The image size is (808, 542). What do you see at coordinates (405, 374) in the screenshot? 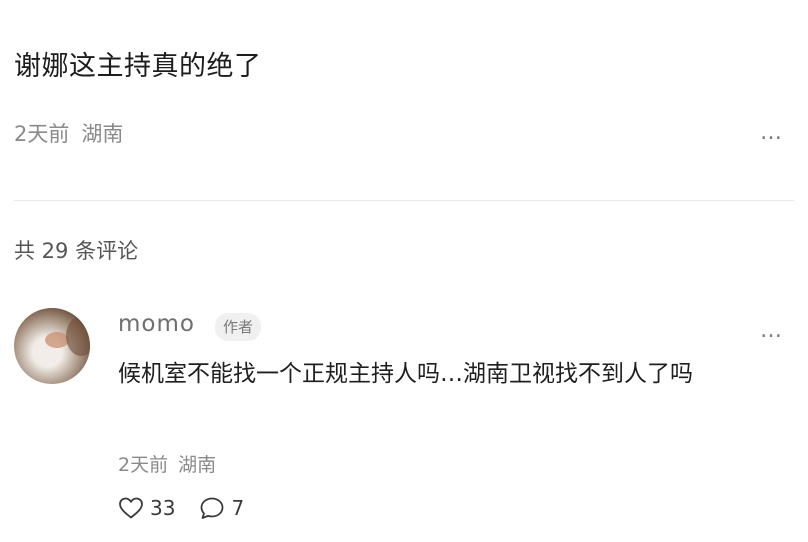
I see `comment-text: 候机室不能找一个正规主持人吗…湖南卫视找不到人了吗` at bounding box center [405, 374].